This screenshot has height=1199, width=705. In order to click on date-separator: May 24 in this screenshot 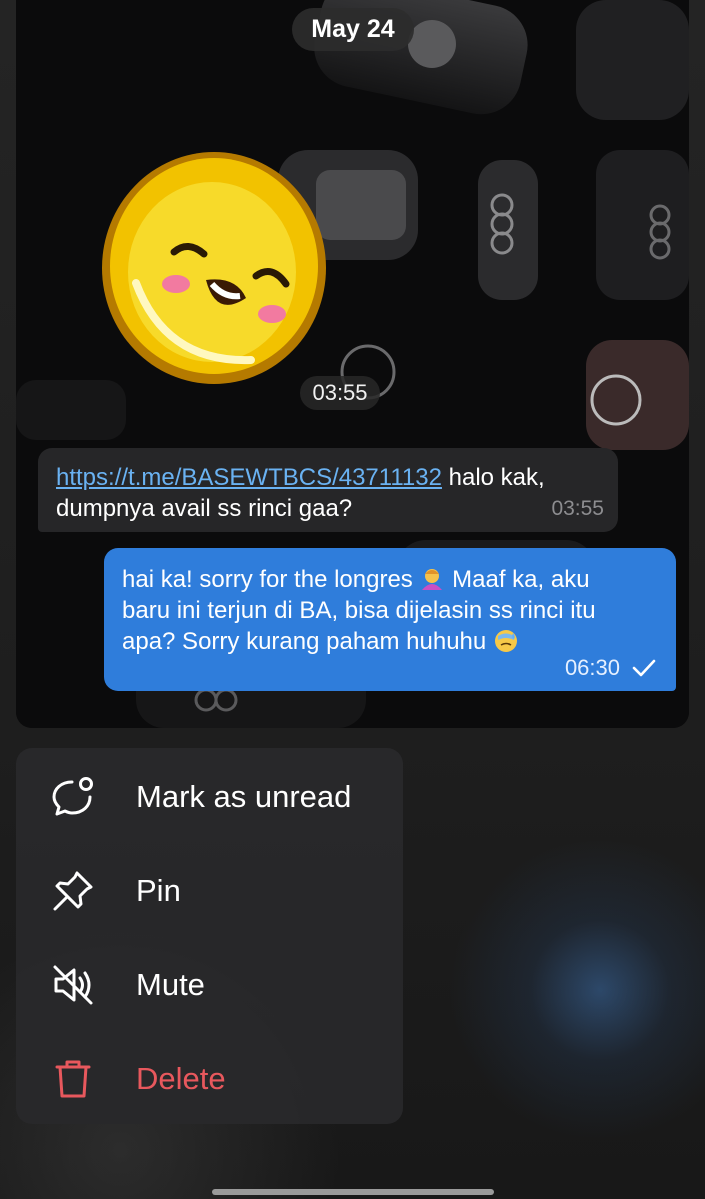, I will do `click(353, 29)`.